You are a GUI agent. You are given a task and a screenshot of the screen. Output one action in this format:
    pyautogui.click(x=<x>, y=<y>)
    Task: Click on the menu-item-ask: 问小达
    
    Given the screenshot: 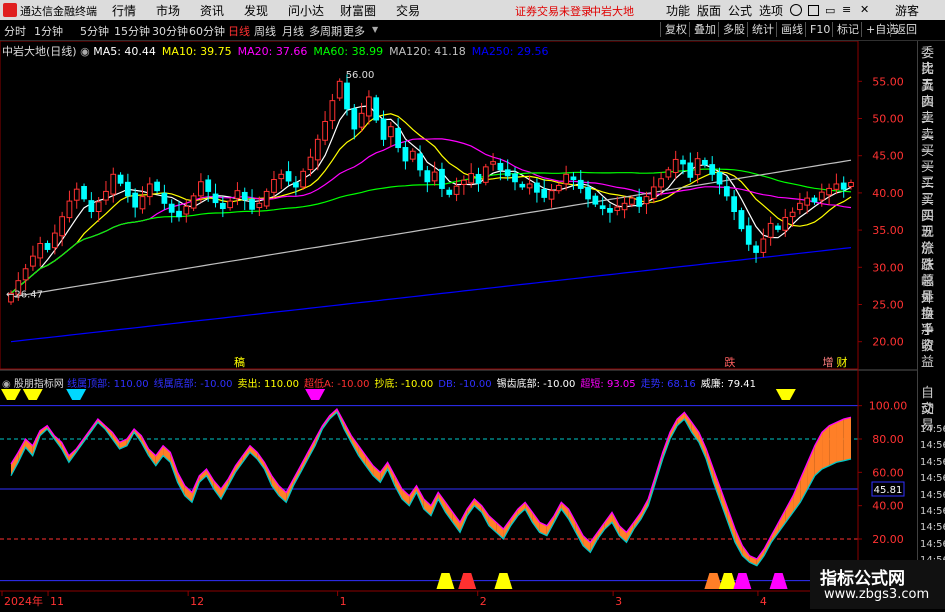 What is the action you would take?
    pyautogui.click(x=306, y=10)
    